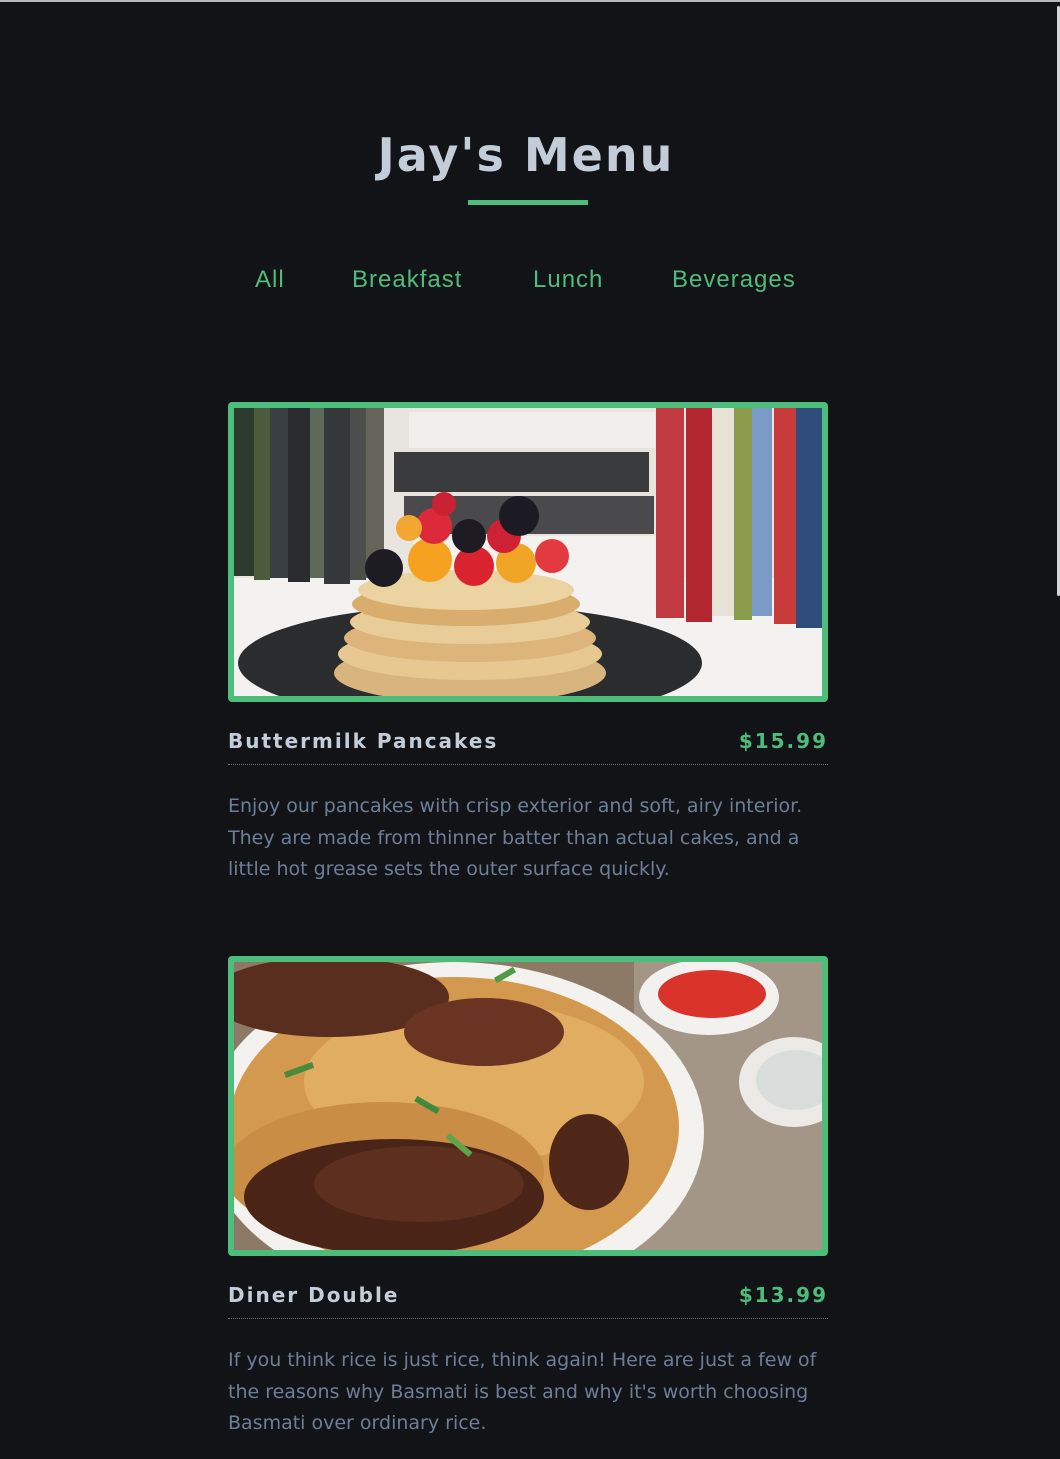  What do you see at coordinates (314, 1295) in the screenshot?
I see `menu-item-name: Diner Double` at bounding box center [314, 1295].